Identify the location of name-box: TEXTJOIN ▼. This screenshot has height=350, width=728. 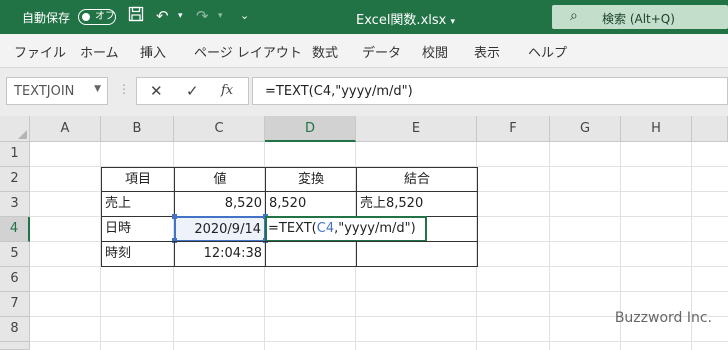
(57, 91).